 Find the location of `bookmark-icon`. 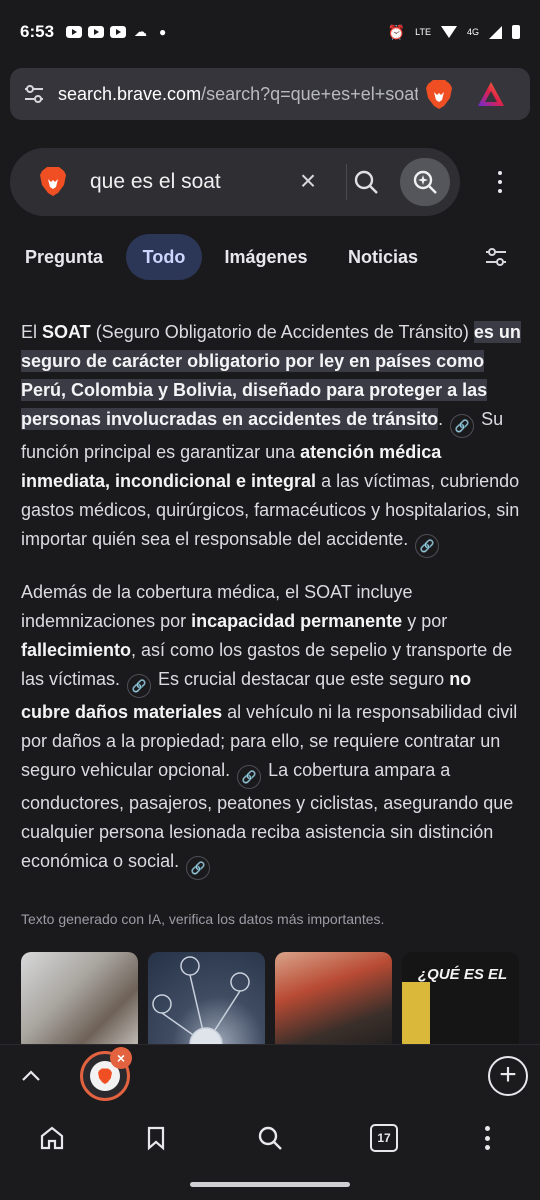

bookmark-icon is located at coordinates (156, 1138).